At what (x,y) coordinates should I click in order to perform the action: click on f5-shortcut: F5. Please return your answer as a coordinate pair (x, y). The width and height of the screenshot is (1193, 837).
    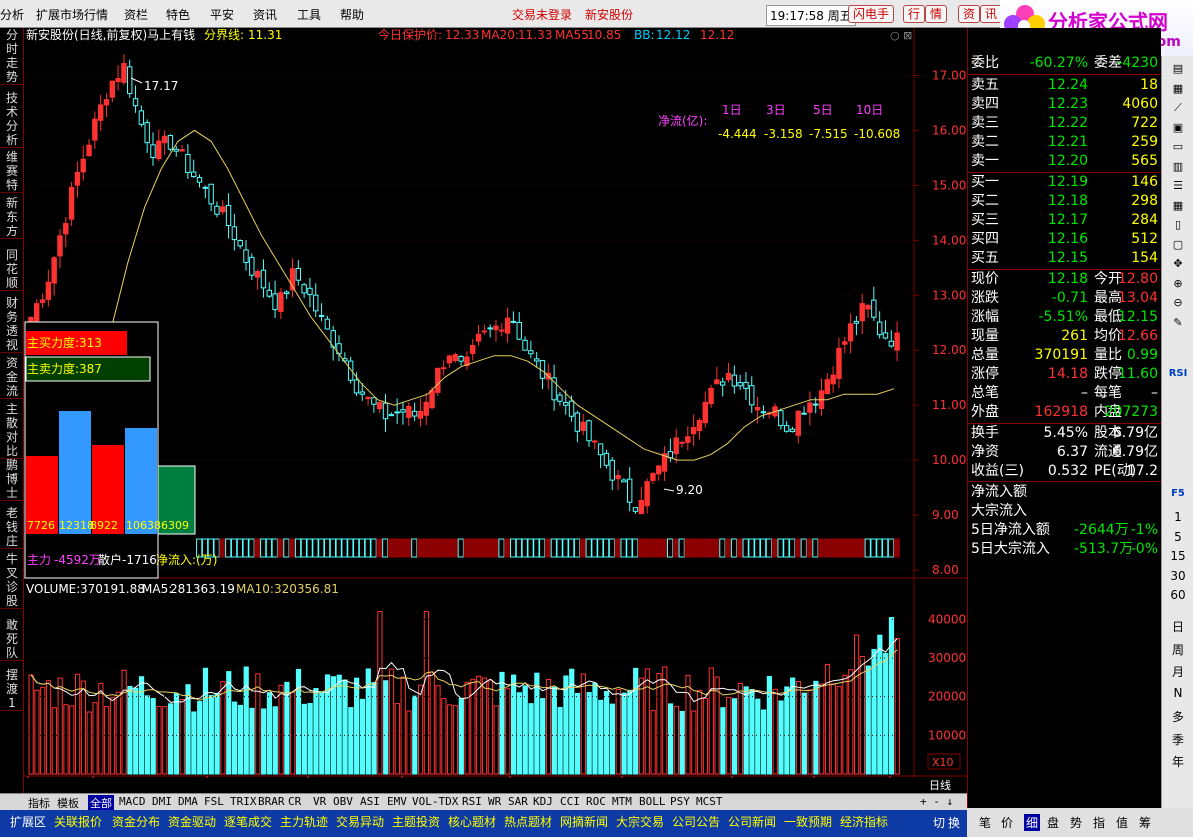
    Looking at the image, I should click on (1177, 493).